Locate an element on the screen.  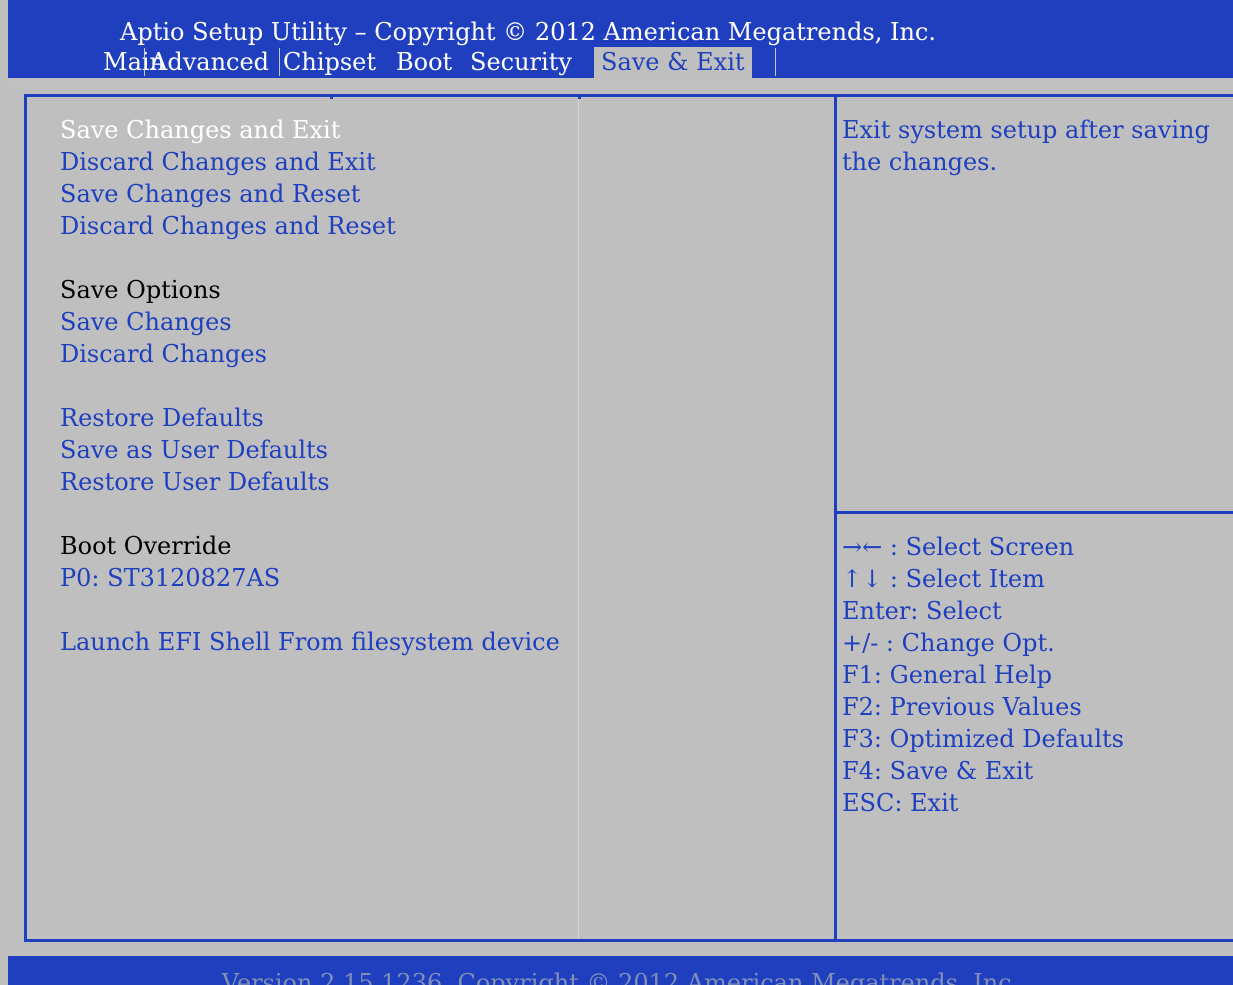
menu-item-restore-user-defaults: Restore User Defaults is located at coordinates (195, 482).